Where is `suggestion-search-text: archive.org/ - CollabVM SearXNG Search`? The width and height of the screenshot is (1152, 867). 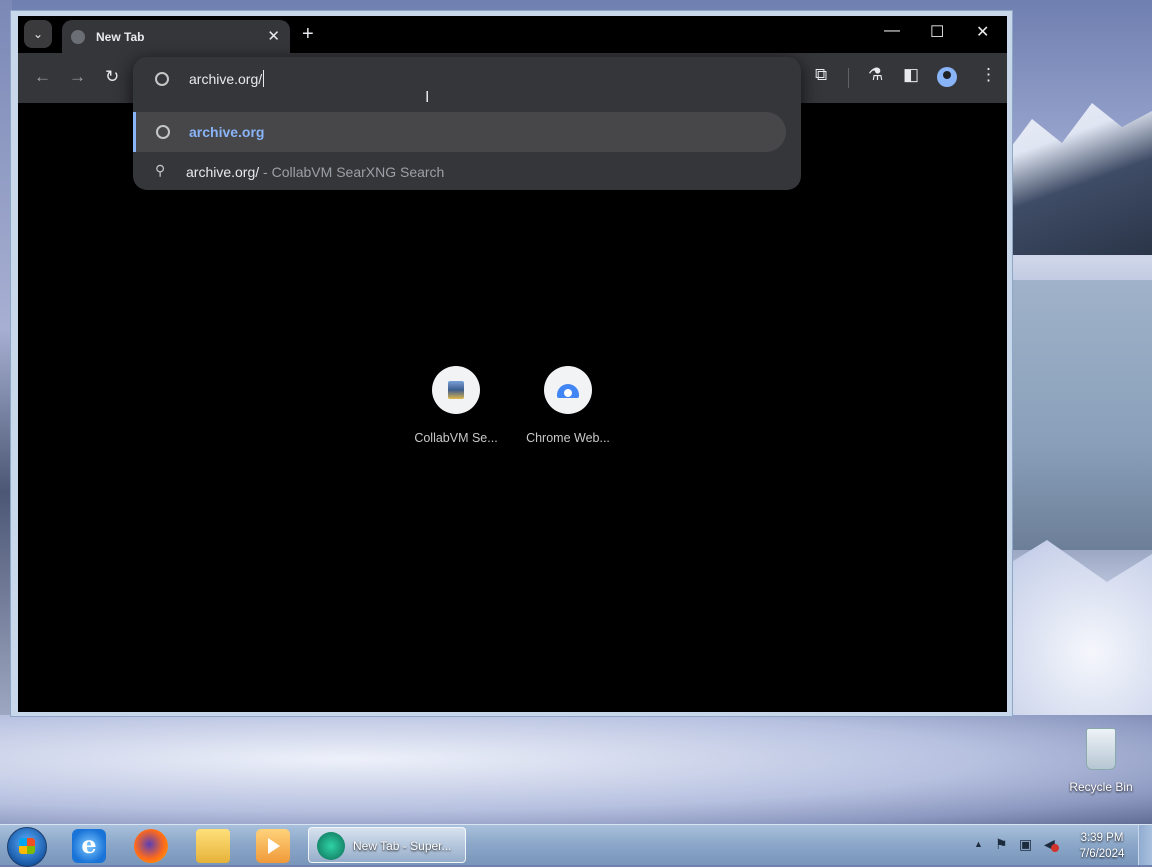
suggestion-search-text: archive.org/ - CollabVM SearXNG Search is located at coordinates (315, 172).